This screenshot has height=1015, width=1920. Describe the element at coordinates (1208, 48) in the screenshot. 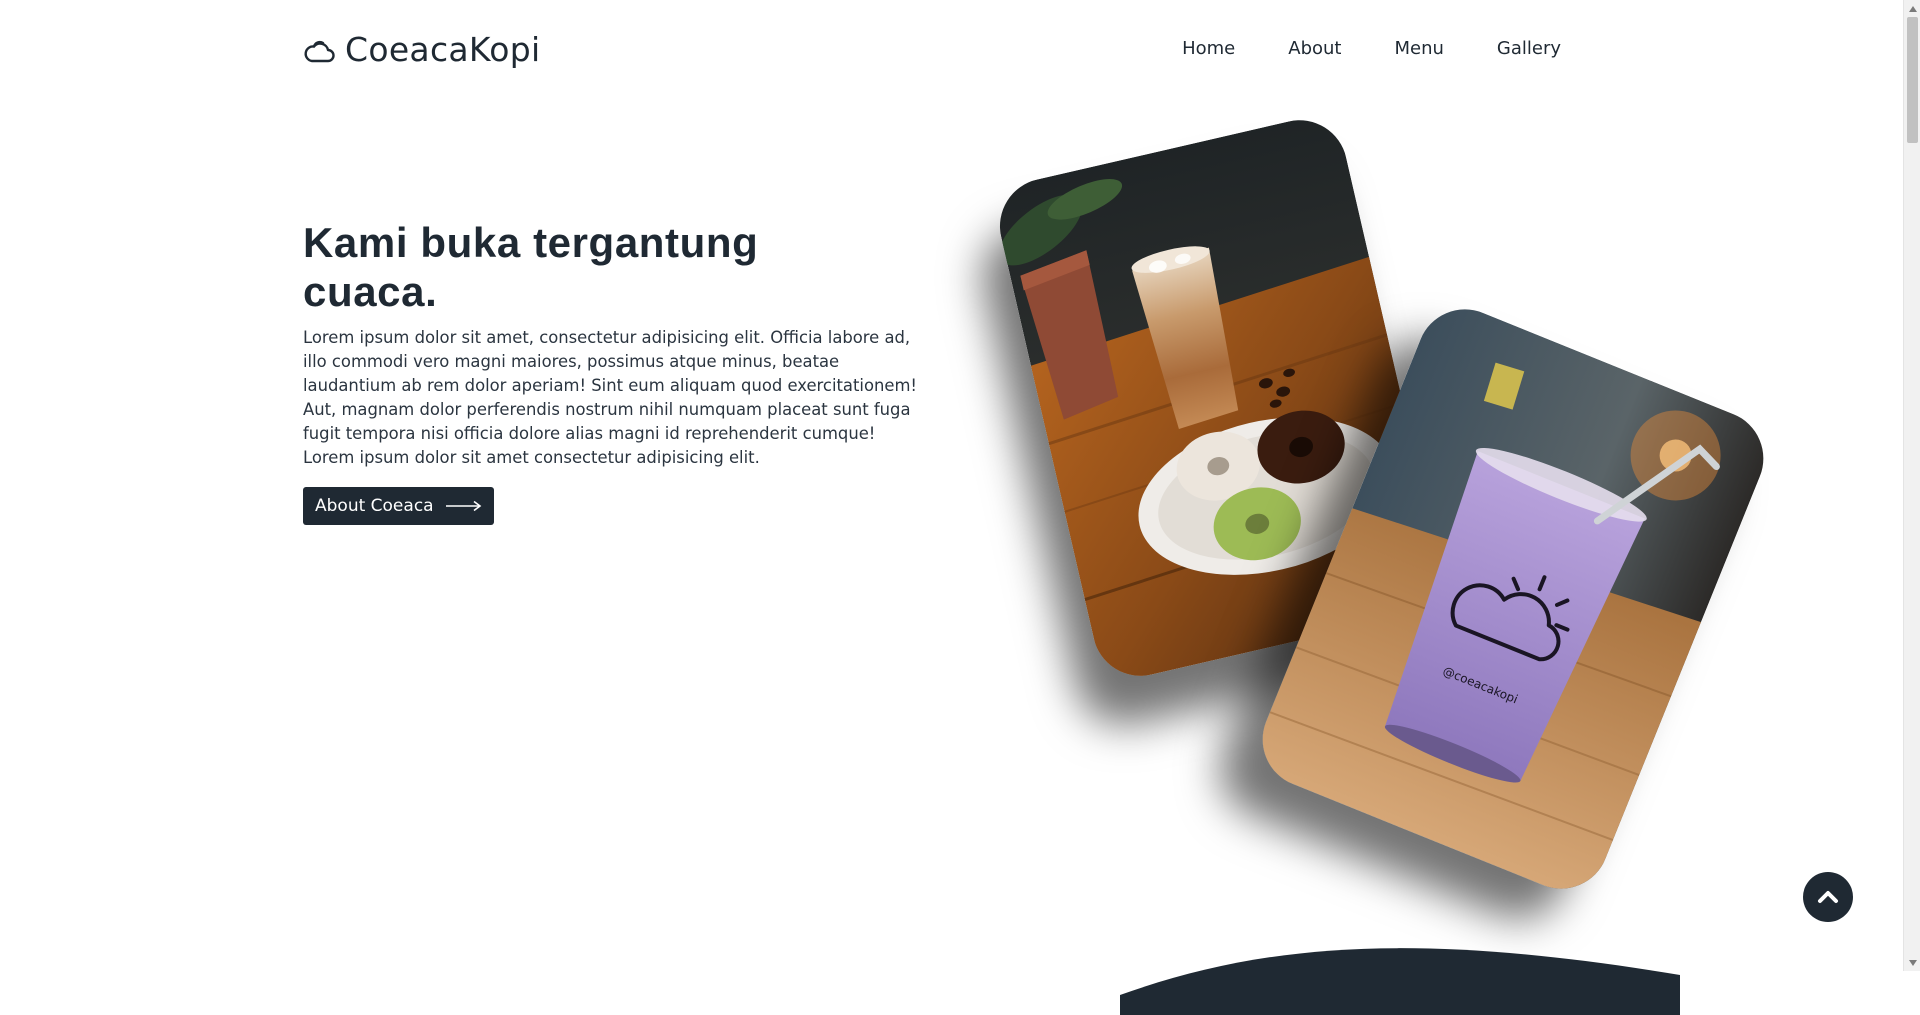

I see `nav-home: Home` at that location.